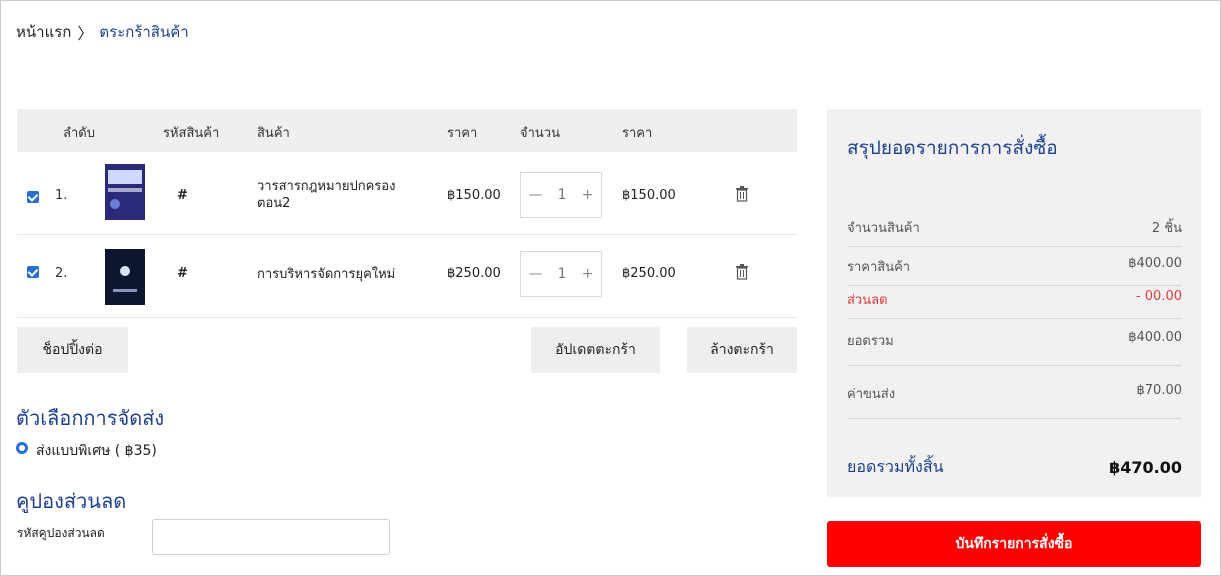 Image resolution: width=1221 pixels, height=576 pixels. What do you see at coordinates (96, 451) in the screenshot?
I see `shipping-option-label: ส่งแบบพิเศษ ( ฿35)` at bounding box center [96, 451].